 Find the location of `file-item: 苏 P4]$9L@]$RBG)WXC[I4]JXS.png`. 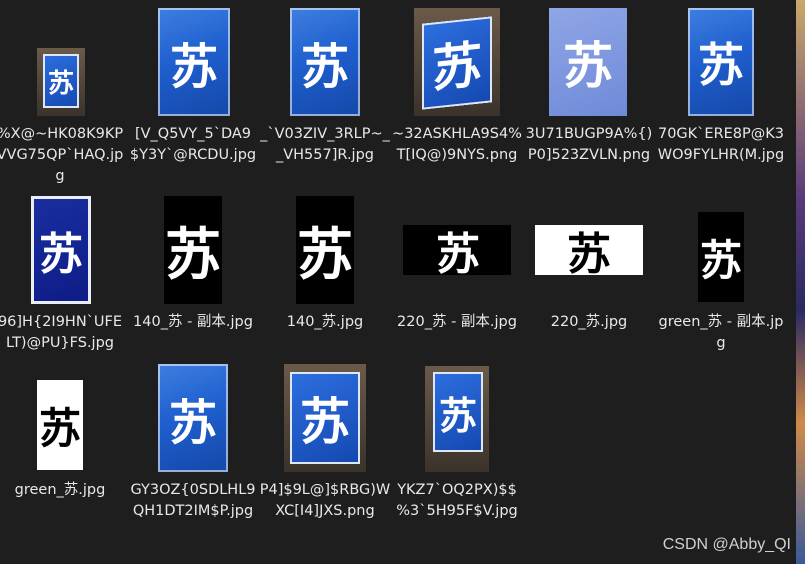

file-item: 苏 P4]$9L@]$RBG)WXC[I4]JXS.png is located at coordinates (325, 437).